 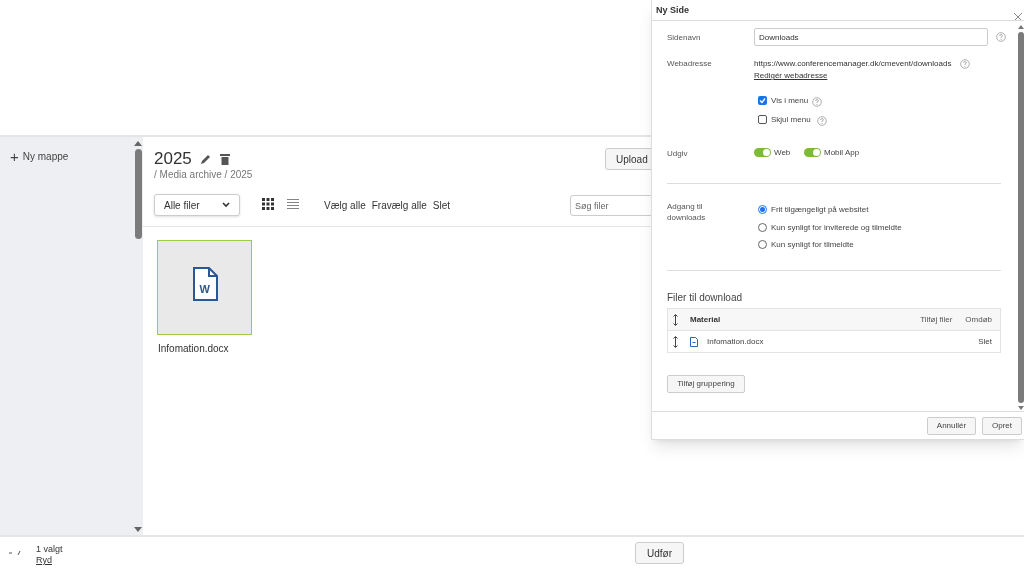 I want to click on radio-label: Frit tilgængeligt på websitet, so click(x=820, y=210).